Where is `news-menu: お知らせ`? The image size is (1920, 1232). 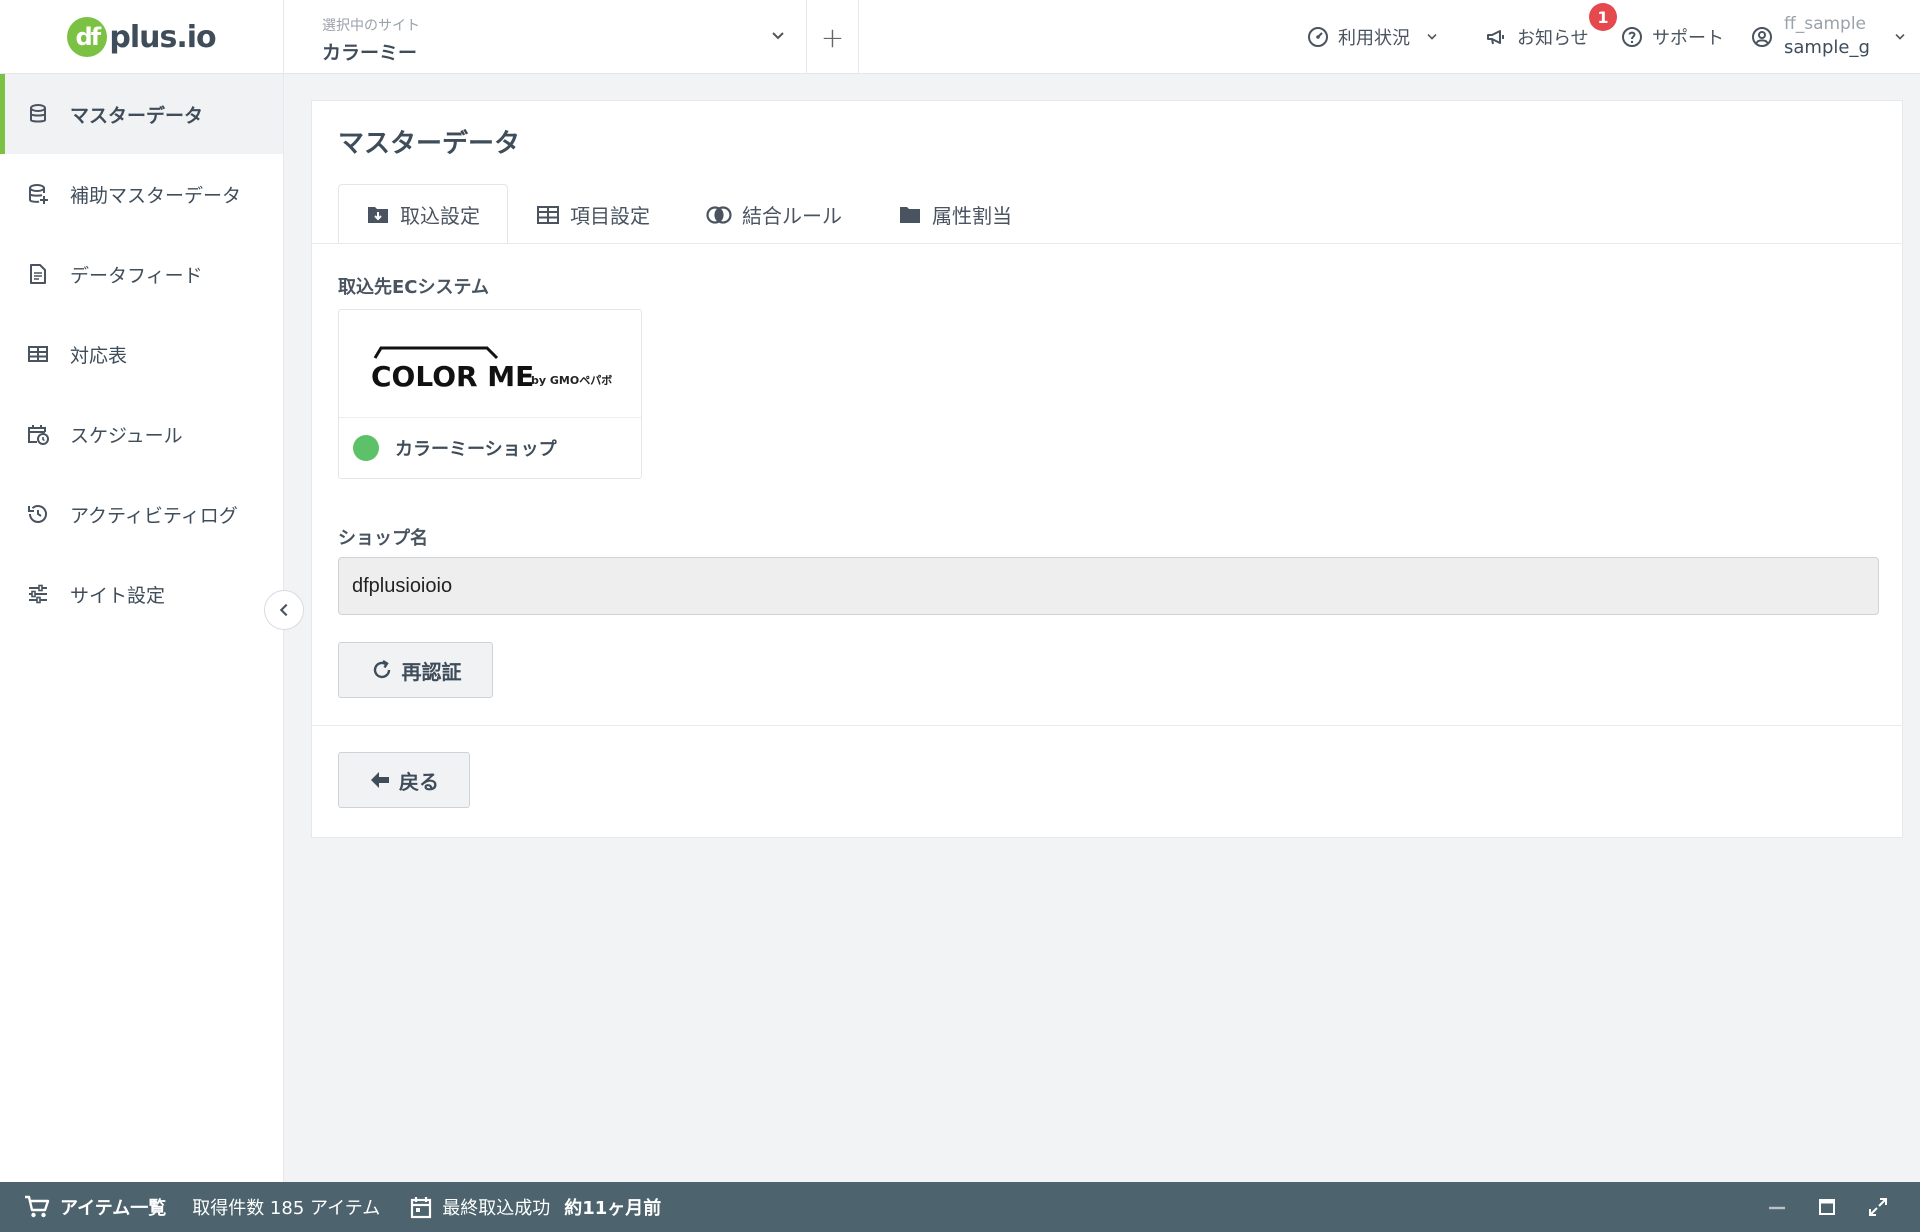 news-menu: お知らせ is located at coordinates (1537, 37).